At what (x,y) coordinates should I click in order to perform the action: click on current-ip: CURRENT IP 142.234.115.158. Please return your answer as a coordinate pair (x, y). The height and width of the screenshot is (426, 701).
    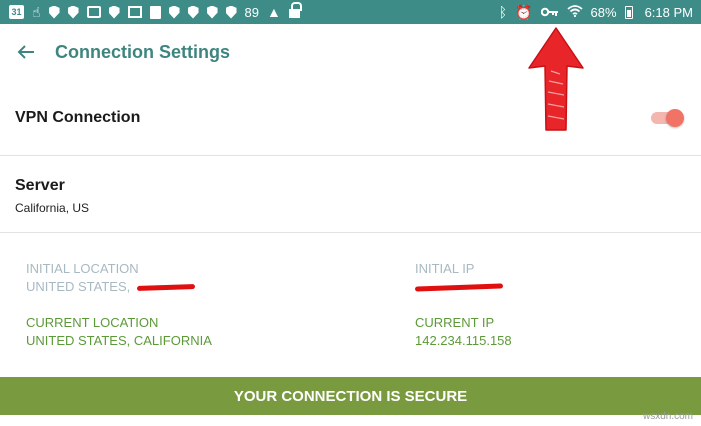
    Looking at the image, I should click on (463, 332).